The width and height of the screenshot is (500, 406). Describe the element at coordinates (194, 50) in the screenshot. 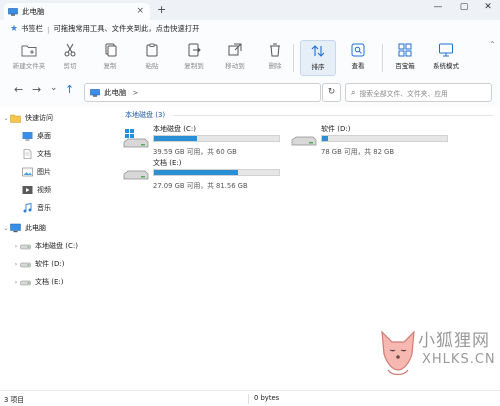

I see `copy-to-icon` at that location.